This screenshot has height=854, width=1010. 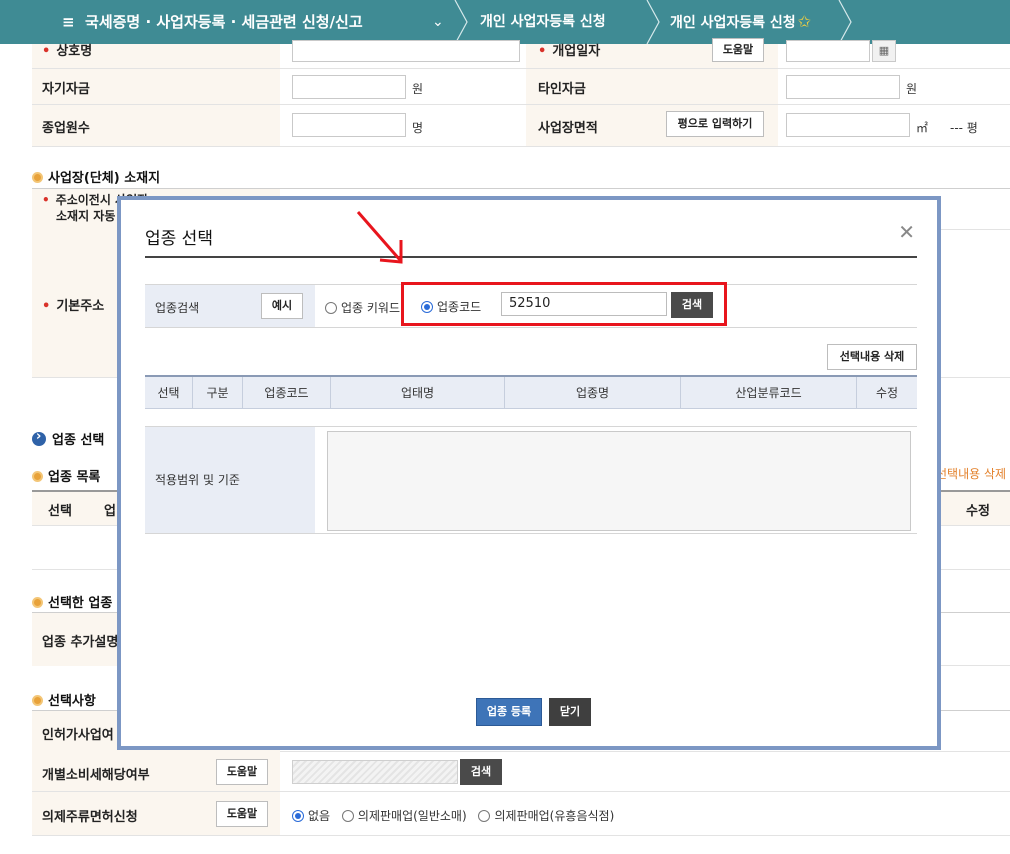 What do you see at coordinates (619, 481) in the screenshot?
I see `scope-textarea` at bounding box center [619, 481].